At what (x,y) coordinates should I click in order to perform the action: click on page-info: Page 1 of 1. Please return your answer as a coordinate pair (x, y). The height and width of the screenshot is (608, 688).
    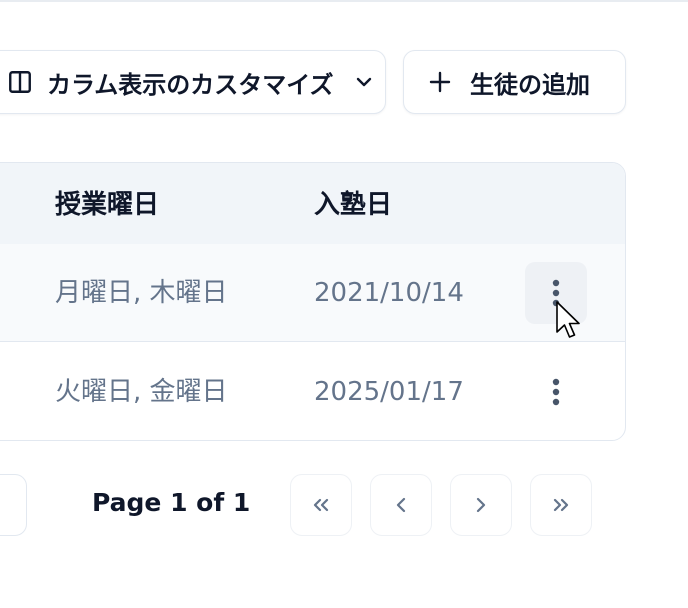
    Looking at the image, I should click on (171, 502).